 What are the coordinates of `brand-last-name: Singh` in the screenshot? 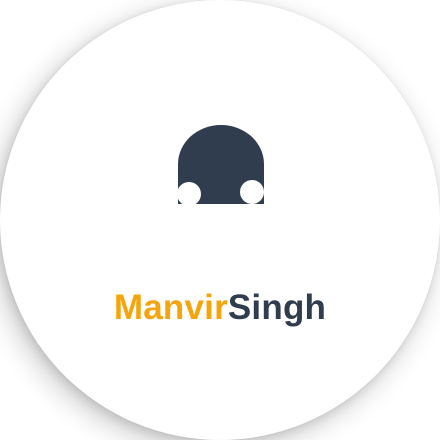 It's located at (277, 307).